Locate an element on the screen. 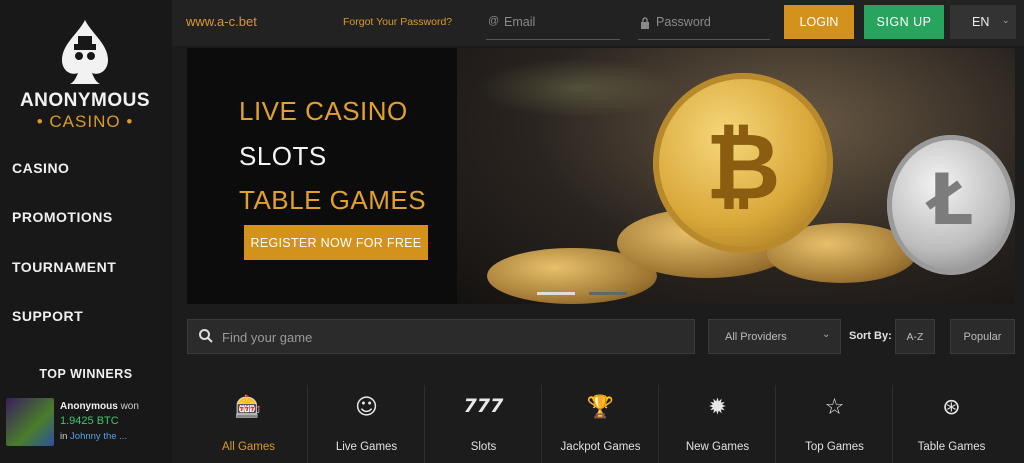 This screenshot has height=463, width=1024. sort-az-button: A-Z is located at coordinates (915, 336).